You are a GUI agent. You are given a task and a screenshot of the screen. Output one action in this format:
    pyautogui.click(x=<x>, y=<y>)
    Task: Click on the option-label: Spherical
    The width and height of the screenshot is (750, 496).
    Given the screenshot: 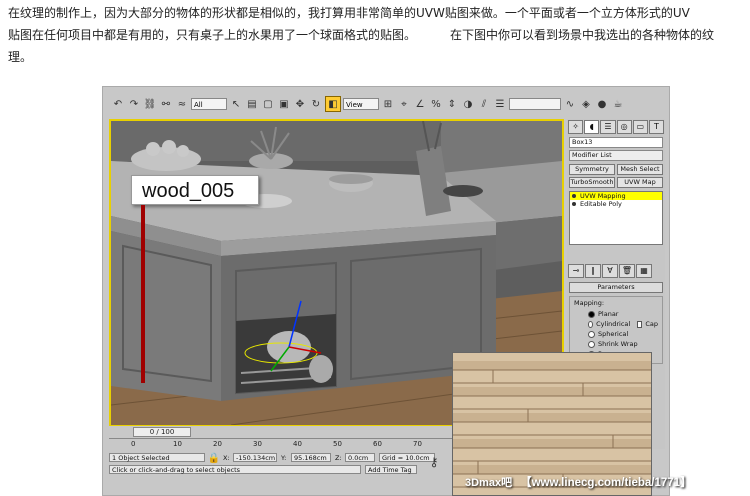 What is the action you would take?
    pyautogui.click(x=613, y=334)
    